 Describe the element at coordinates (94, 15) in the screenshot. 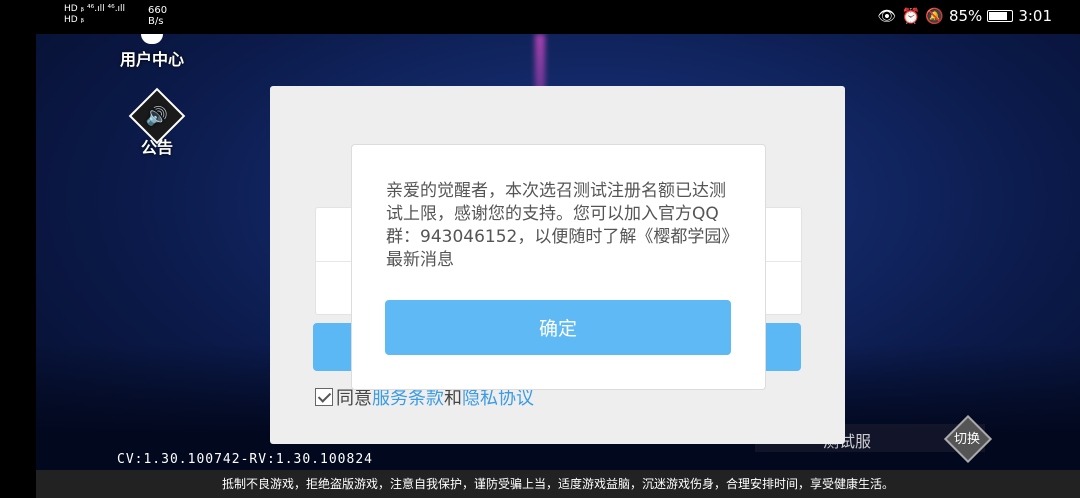

I see `network-indicator: HD ᵦ ⁴⁶.ıll ⁴⁶.ıll HD ᵦ` at that location.